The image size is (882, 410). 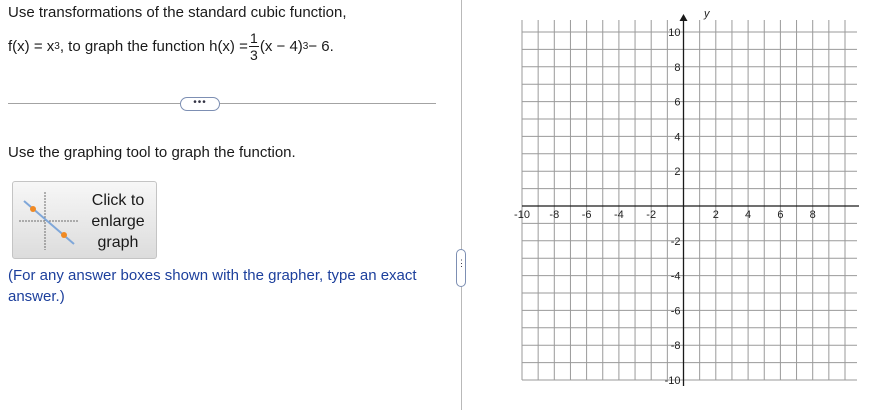 I want to click on enlarge-graph-button: Click to enlarge graph, so click(x=84, y=220).